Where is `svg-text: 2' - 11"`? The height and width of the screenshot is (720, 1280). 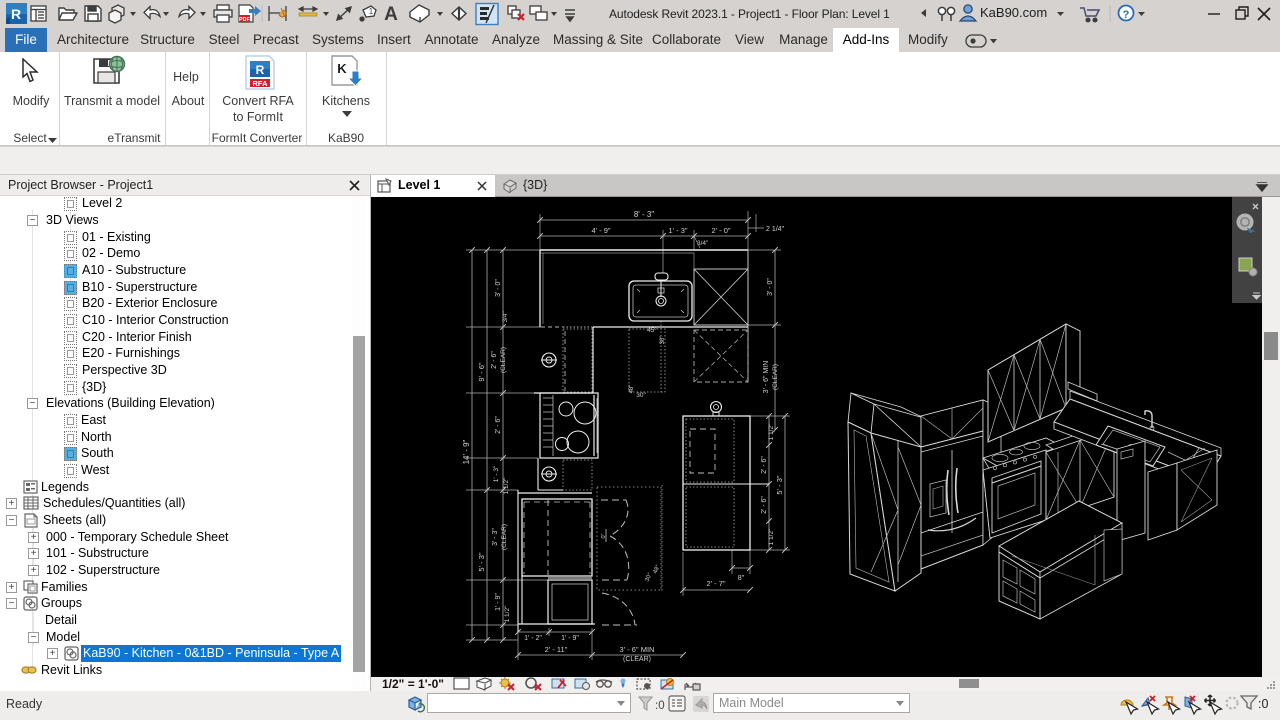 svg-text: 2' - 11" is located at coordinates (556, 649).